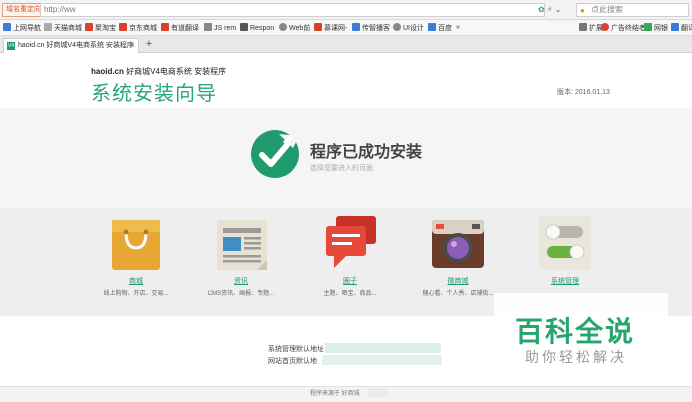 The height and width of the screenshot is (402, 692). I want to click on module-admin: 系统管理, so click(565, 250).